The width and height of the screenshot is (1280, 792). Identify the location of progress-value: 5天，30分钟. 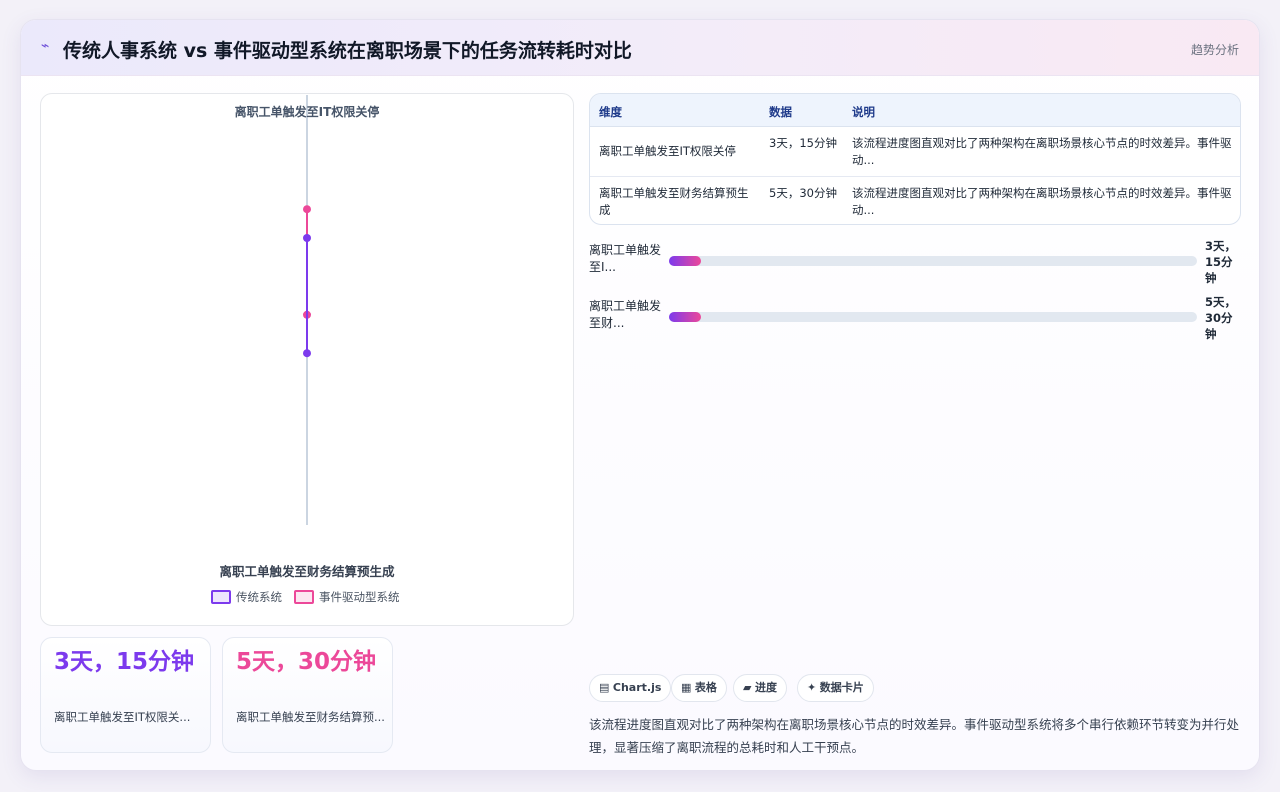
(1221, 318).